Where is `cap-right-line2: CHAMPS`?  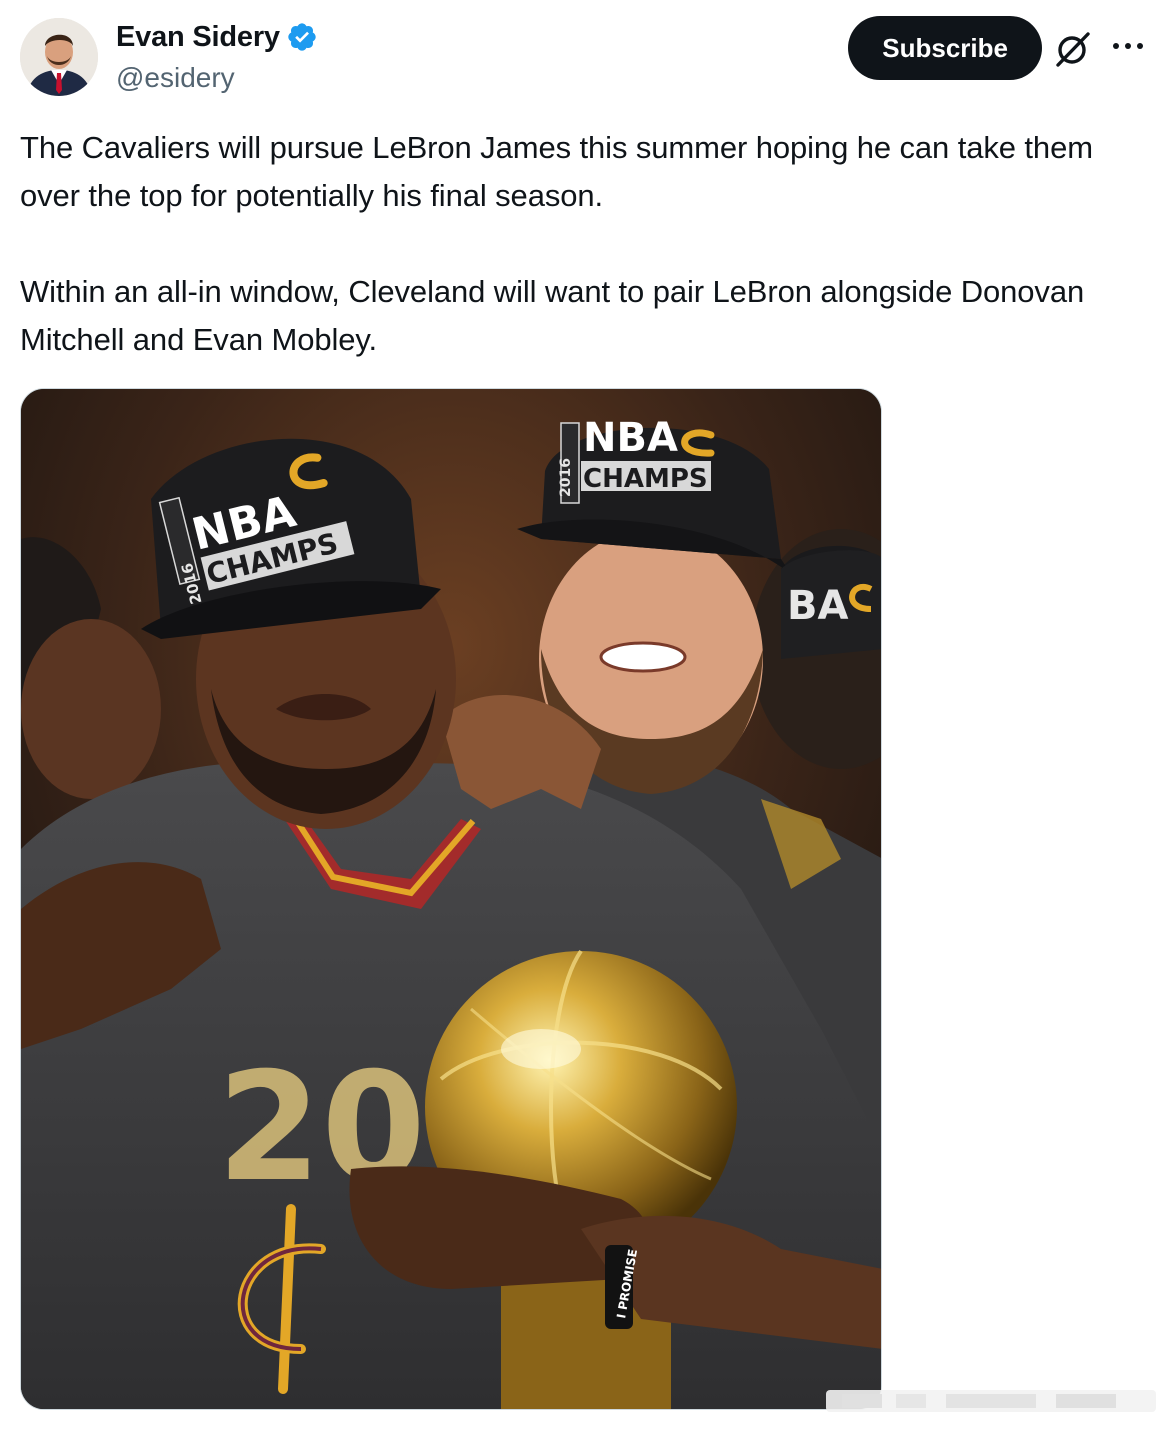
cap-right-line2: CHAMPS is located at coordinates (645, 479).